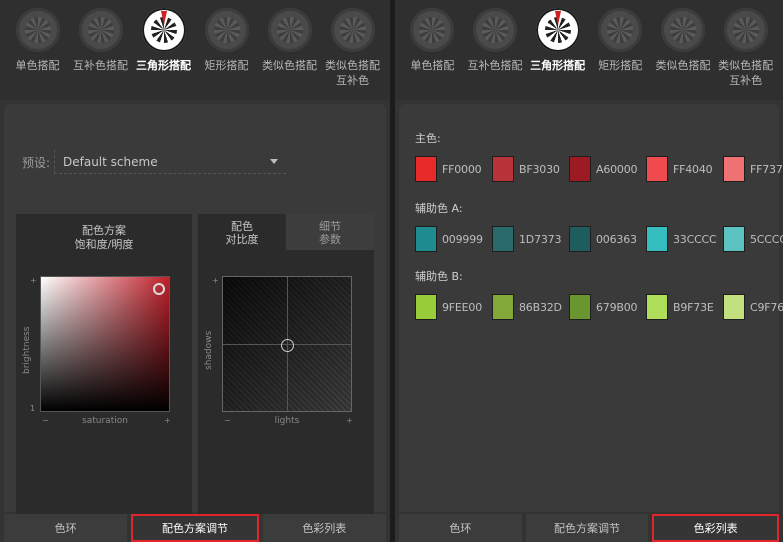  I want to click on picker-knob, so click(159, 289).